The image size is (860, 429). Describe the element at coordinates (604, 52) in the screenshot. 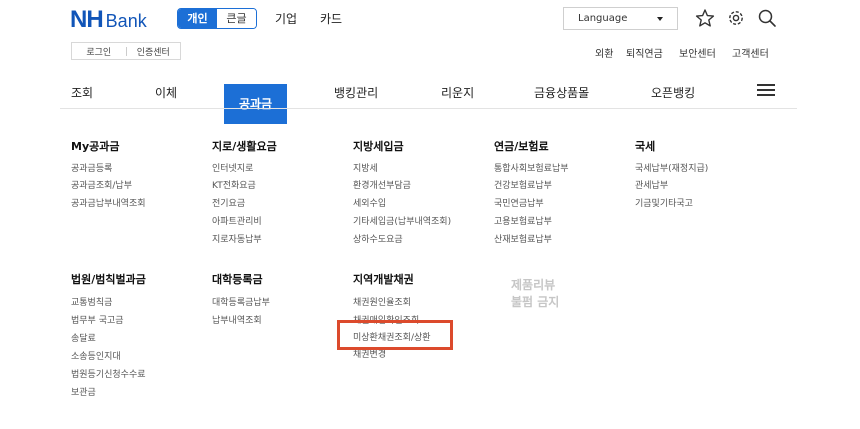

I see `util-forex: 외환` at that location.